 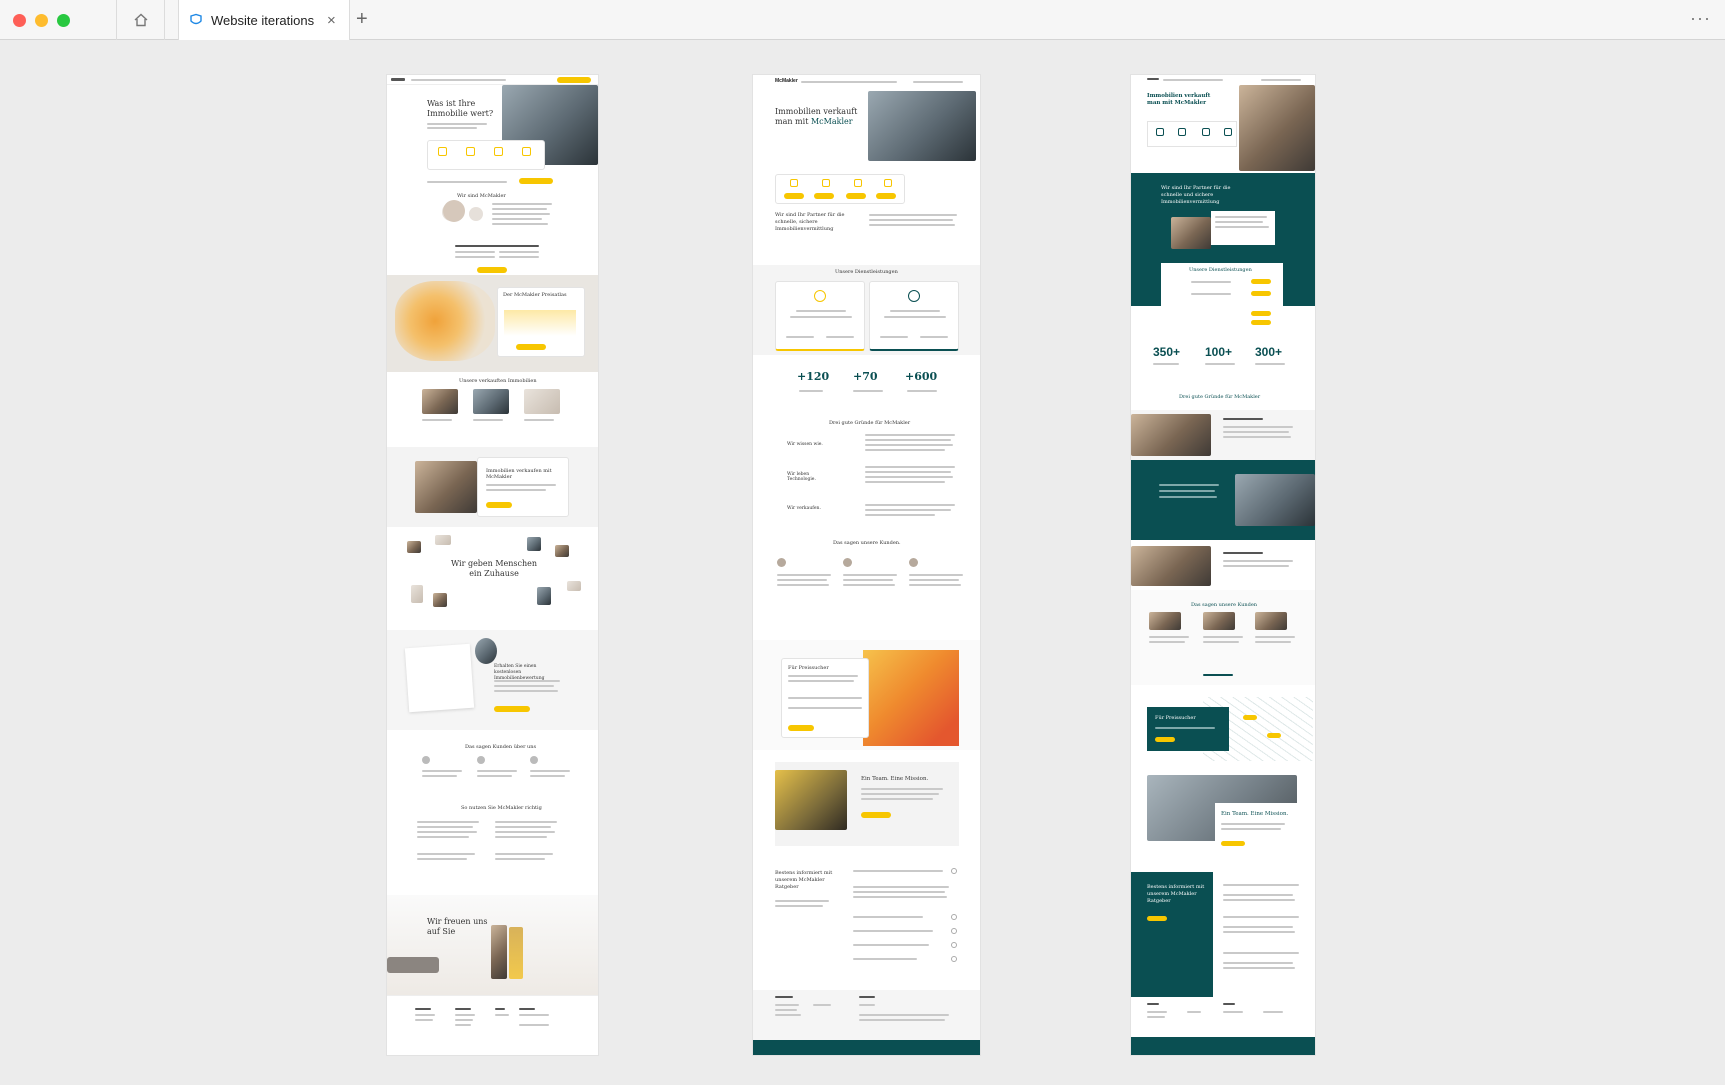 I want to click on v1-about-cta, so click(x=492, y=270).